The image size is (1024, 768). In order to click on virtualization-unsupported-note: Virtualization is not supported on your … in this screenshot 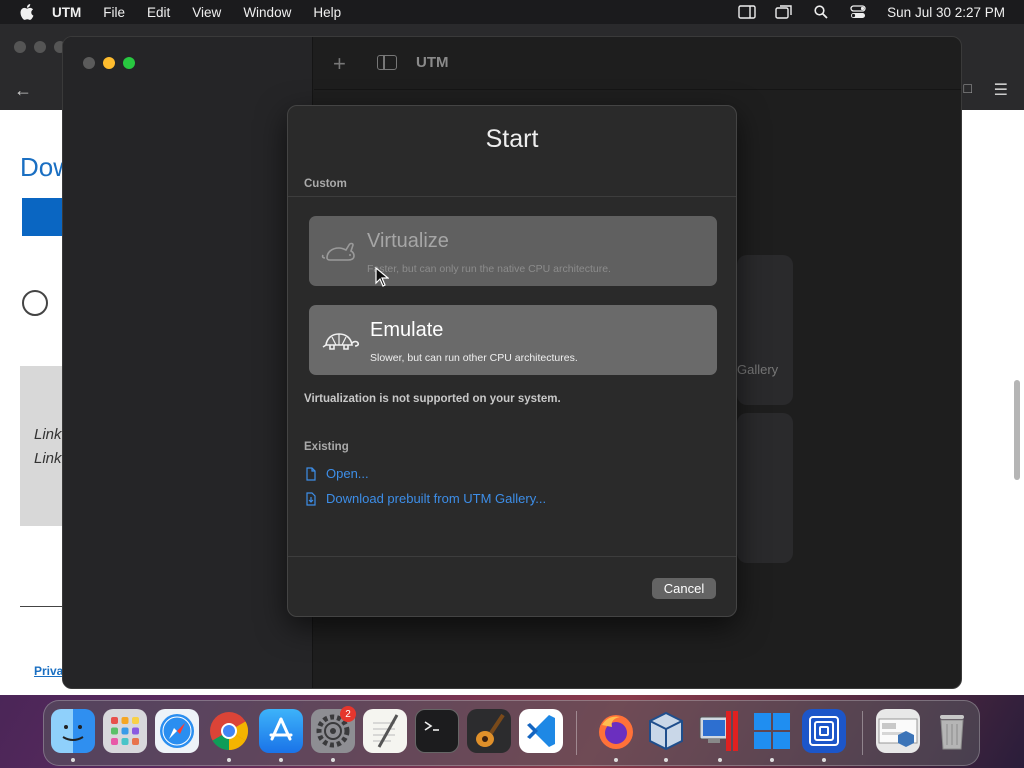, I will do `click(432, 399)`.